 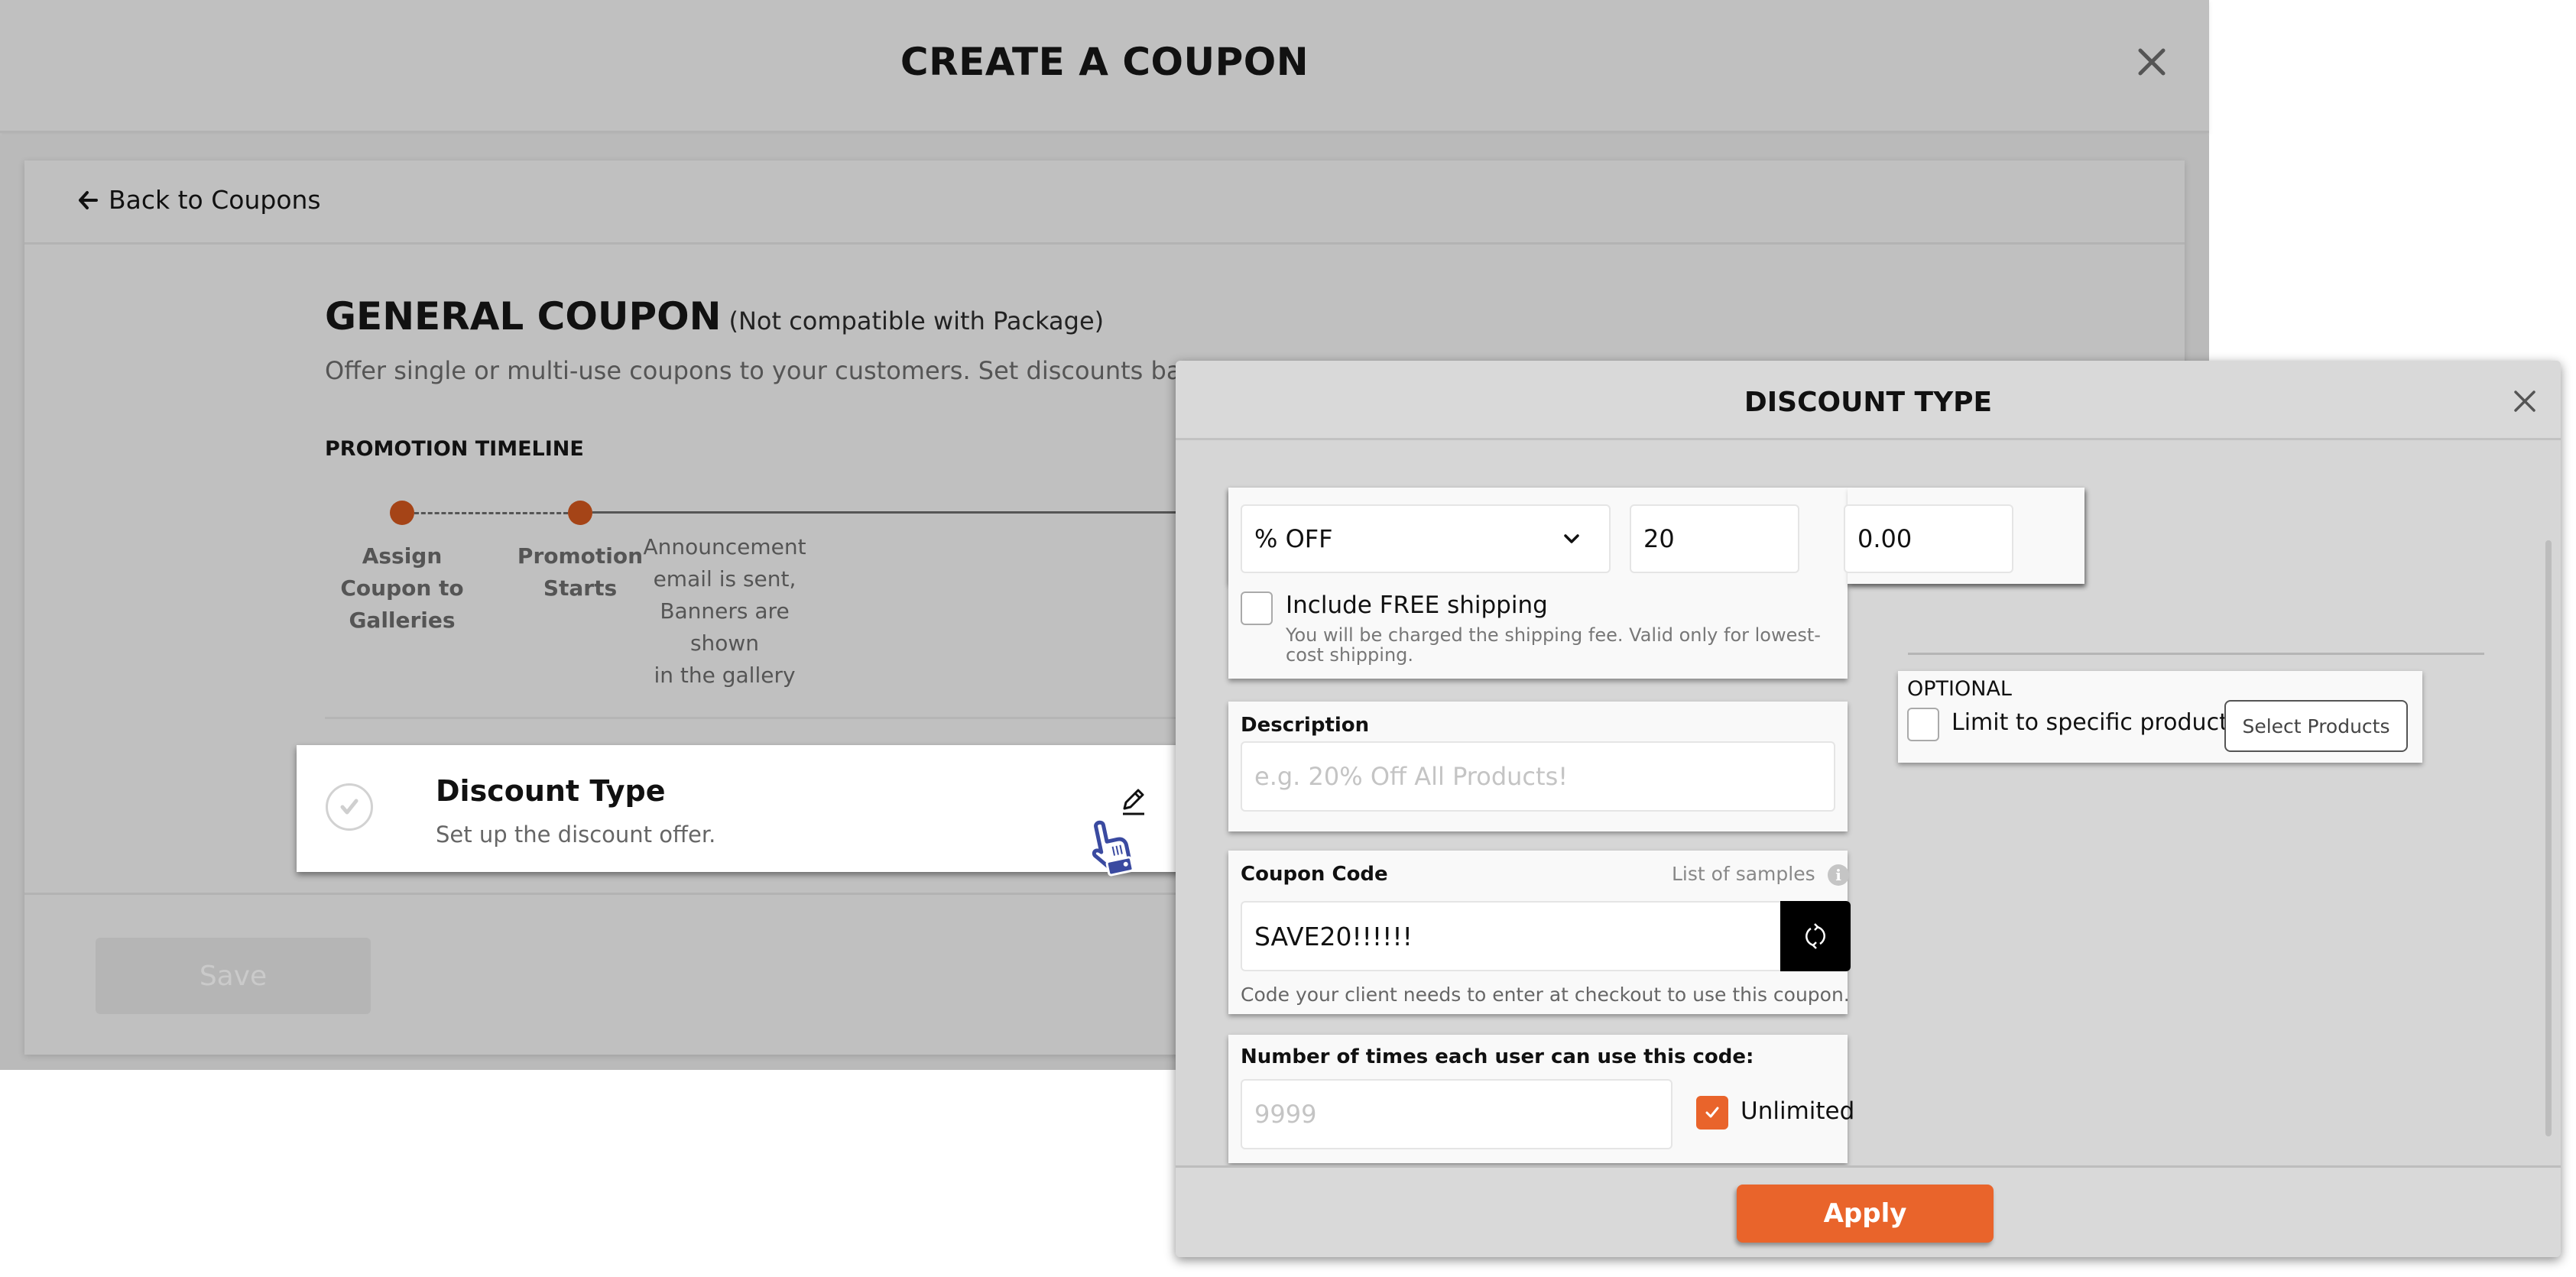 I want to click on apply-button: Apply, so click(x=1866, y=1214).